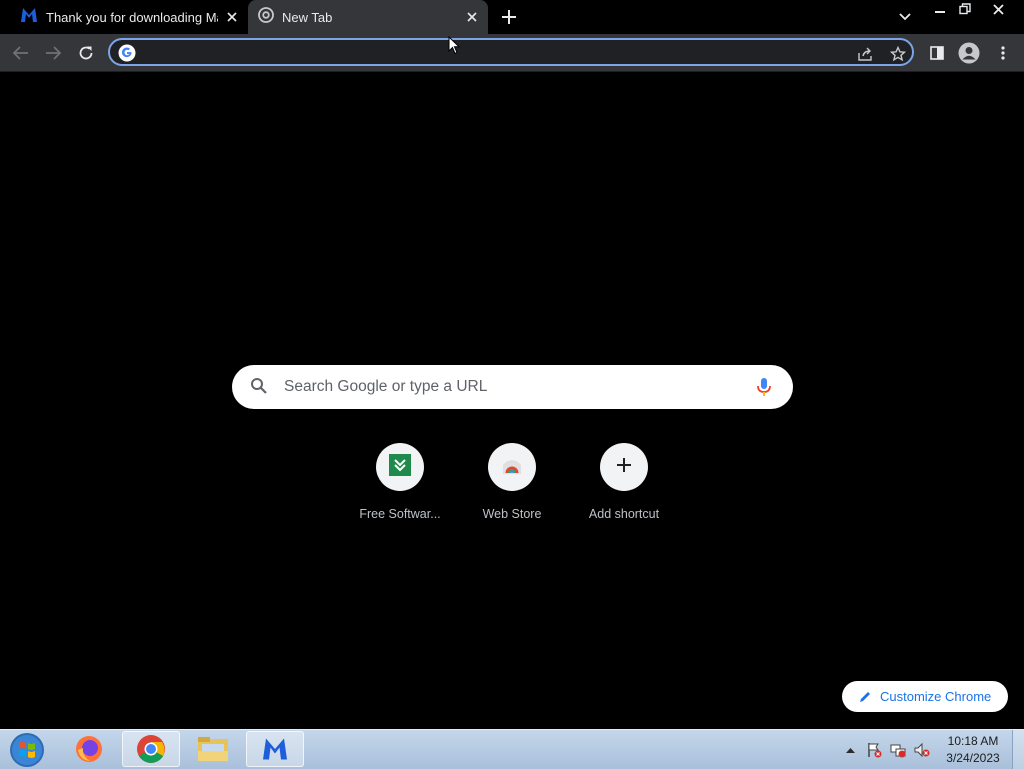  Describe the element at coordinates (850, 749) in the screenshot. I see `show-hidden-icons-chevron-up-icon` at that location.